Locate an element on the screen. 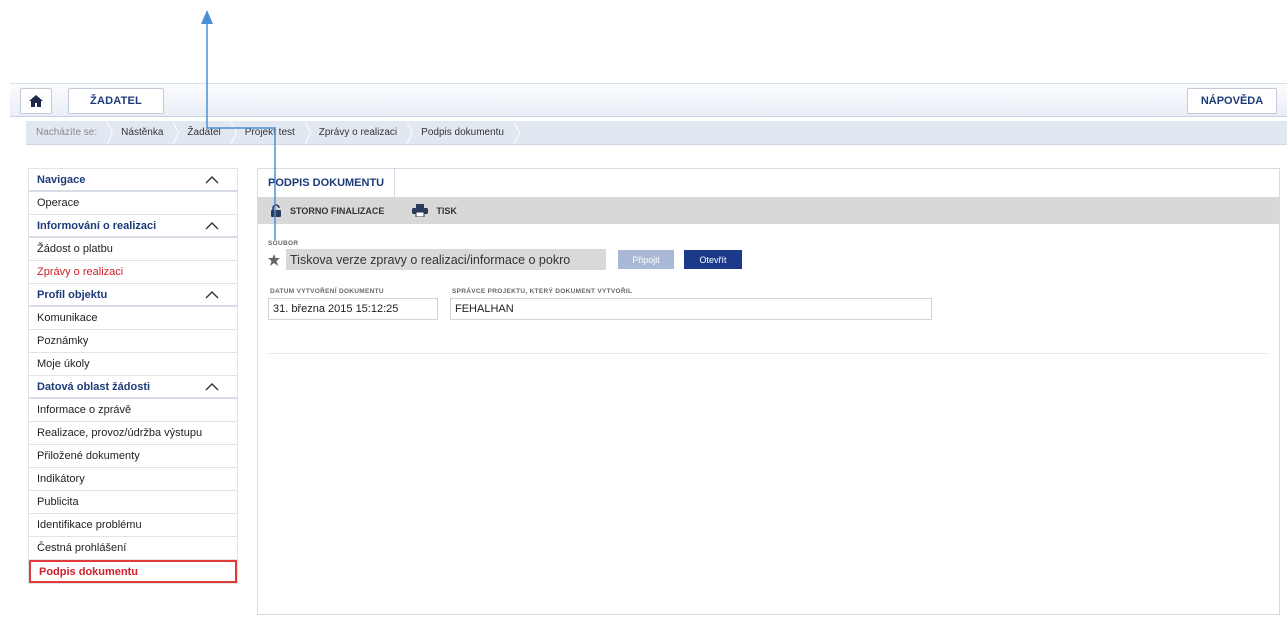 This screenshot has height=635, width=1287. sidebar-item-prilozene-dokumenty: Přiložené dokumenty is located at coordinates (133, 456).